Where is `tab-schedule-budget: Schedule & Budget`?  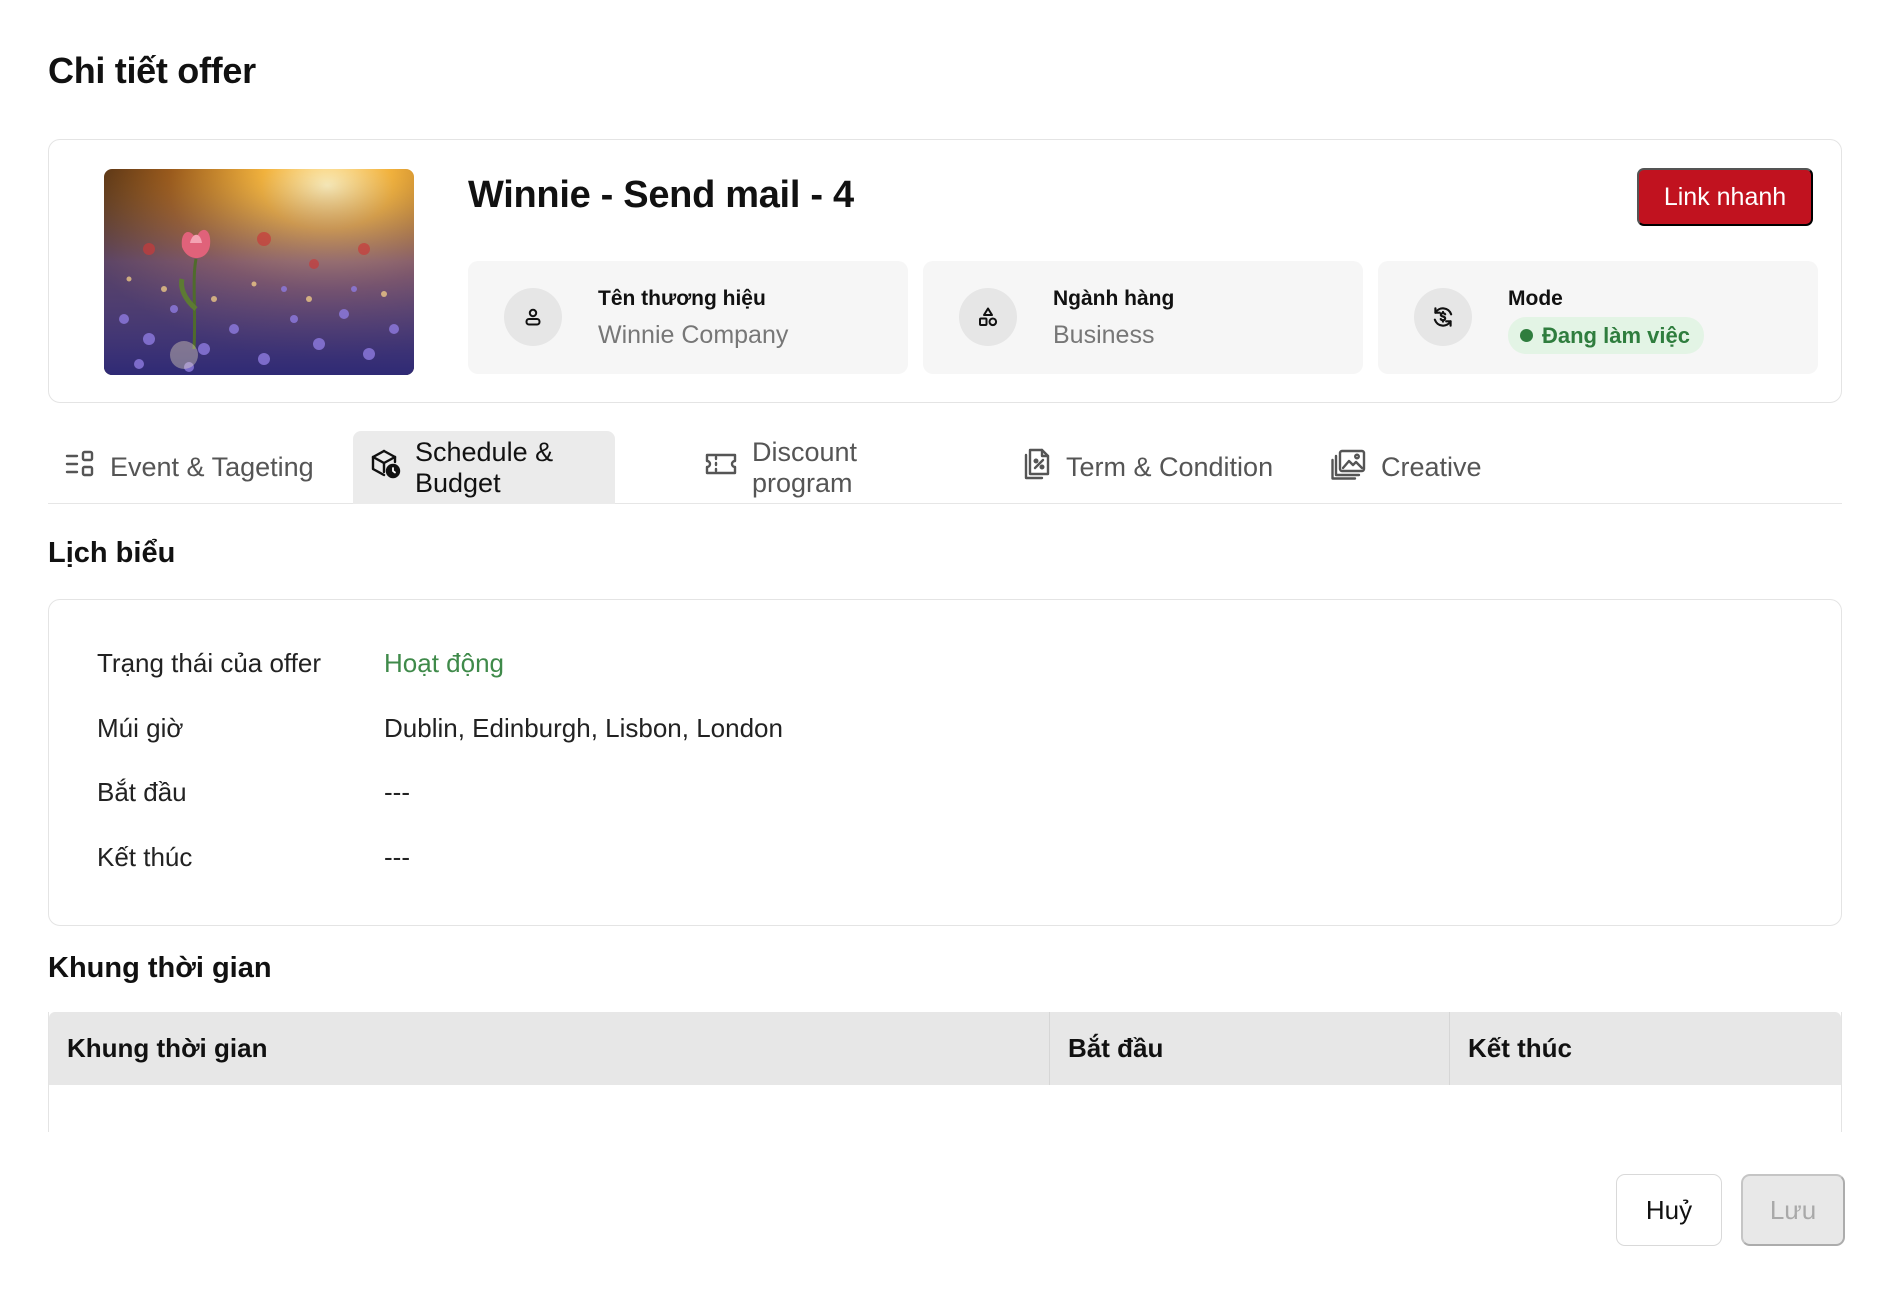 tab-schedule-budget: Schedule & Budget is located at coordinates (484, 467).